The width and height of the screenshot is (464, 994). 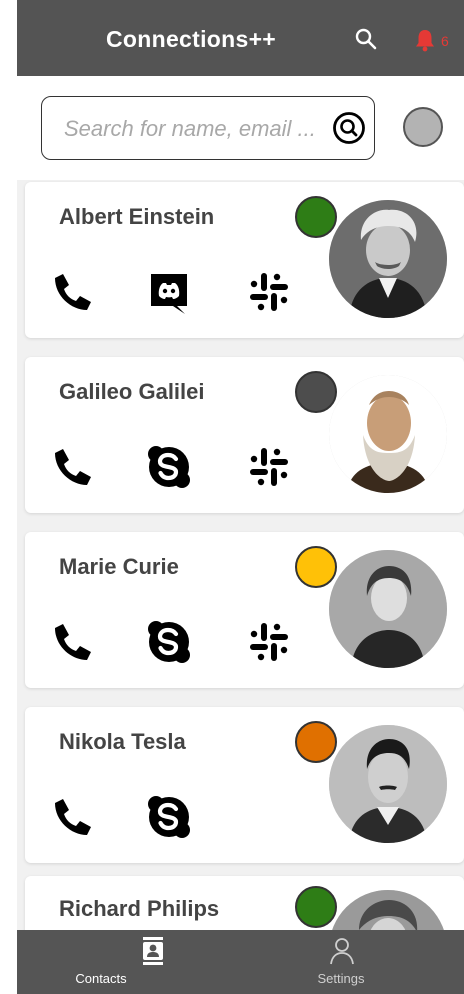 I want to click on search-box, so click(x=208, y=128).